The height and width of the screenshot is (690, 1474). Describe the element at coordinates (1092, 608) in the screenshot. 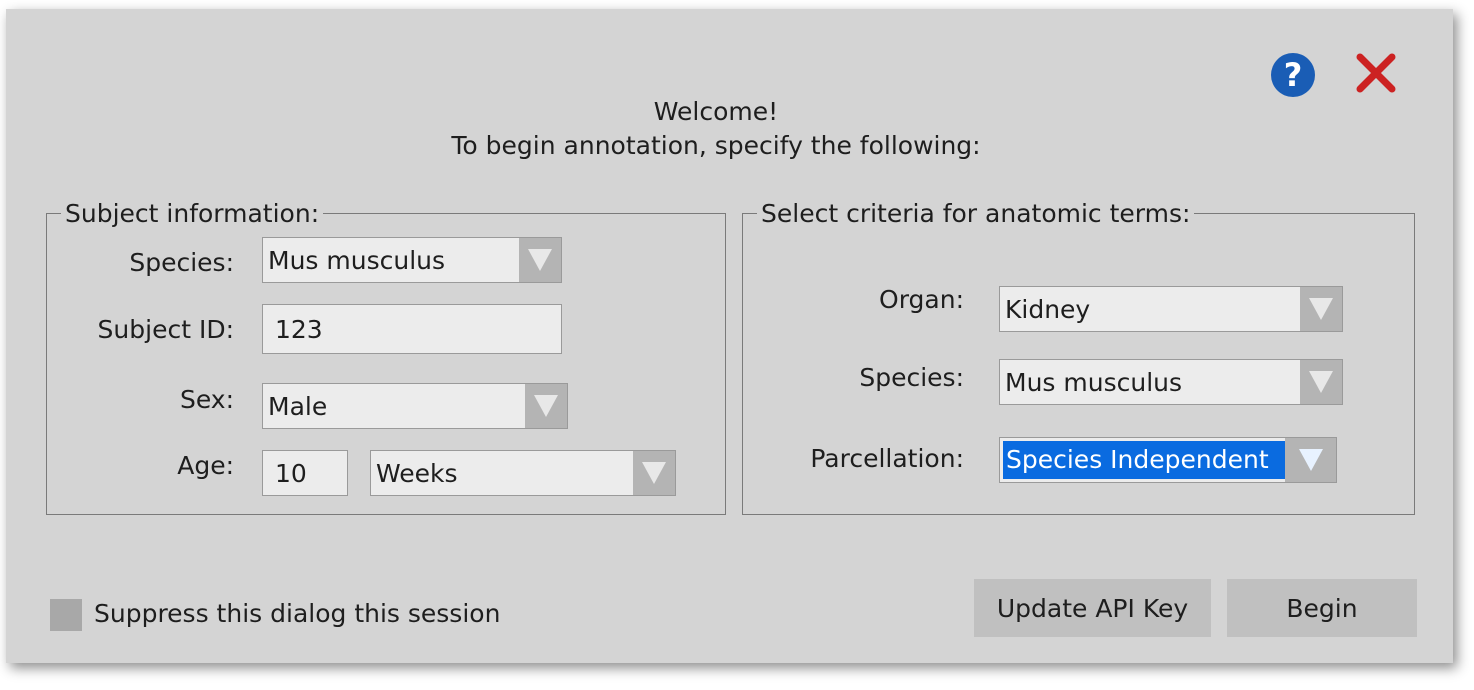

I see `update-api-key-button: Update API Key` at that location.